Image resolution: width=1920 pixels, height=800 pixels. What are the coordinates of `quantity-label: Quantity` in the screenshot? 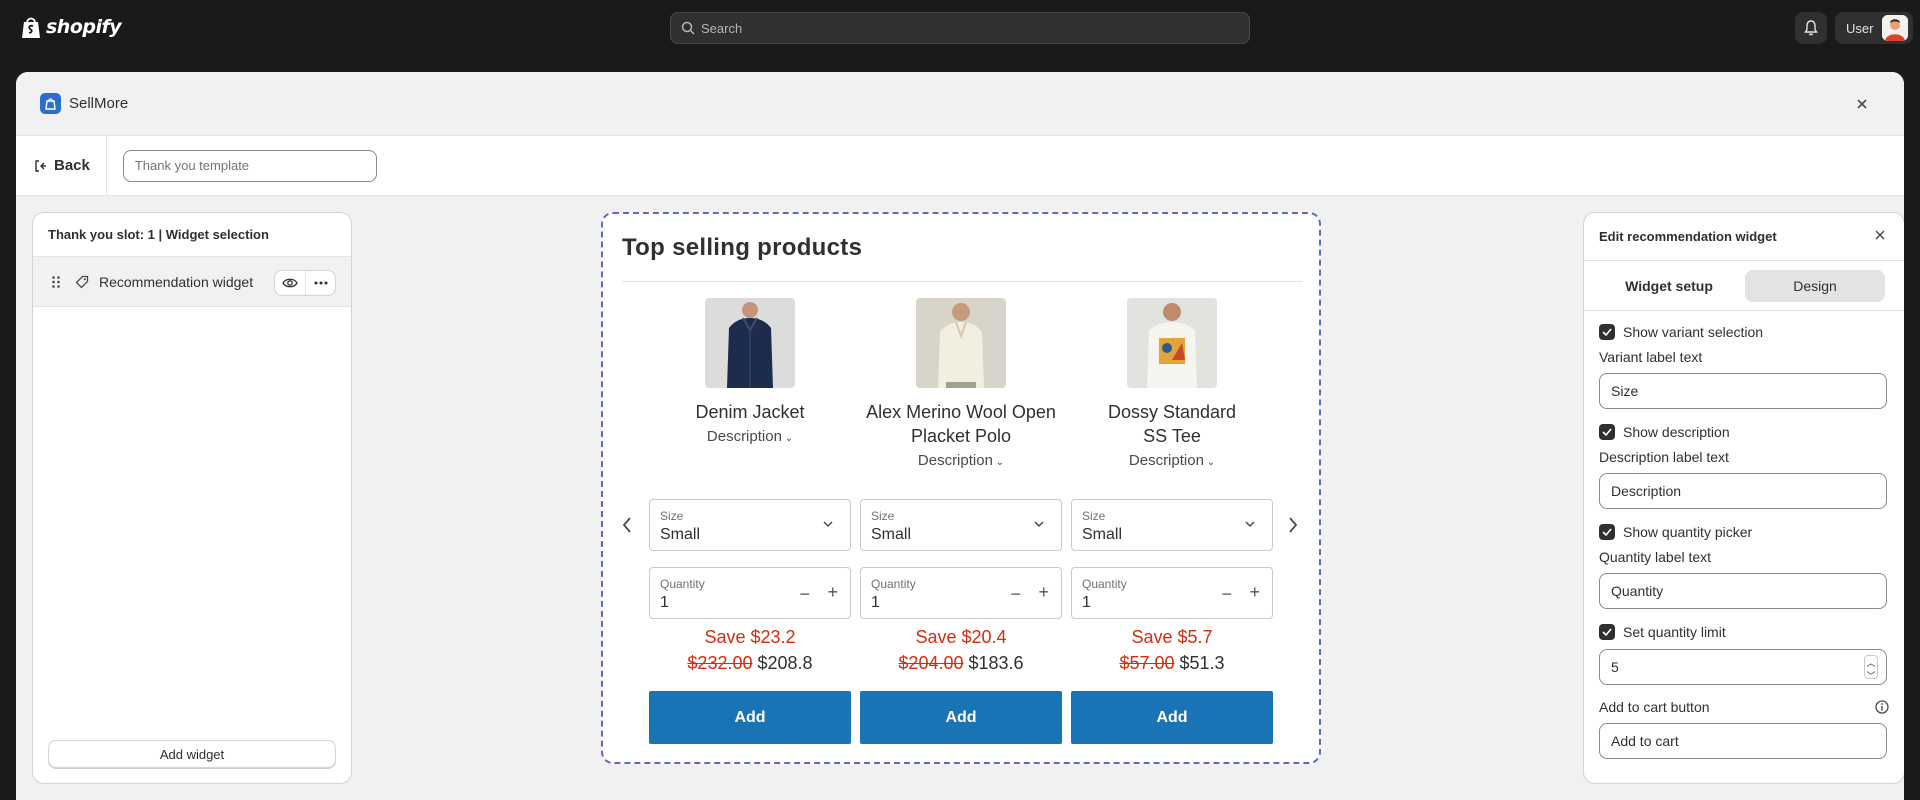 It's located at (1104, 584).